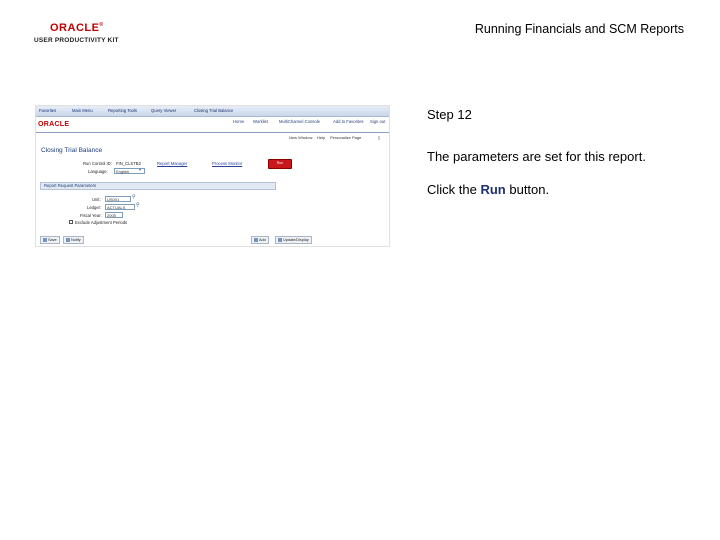  I want to click on unit-value: US001, so click(113, 199).